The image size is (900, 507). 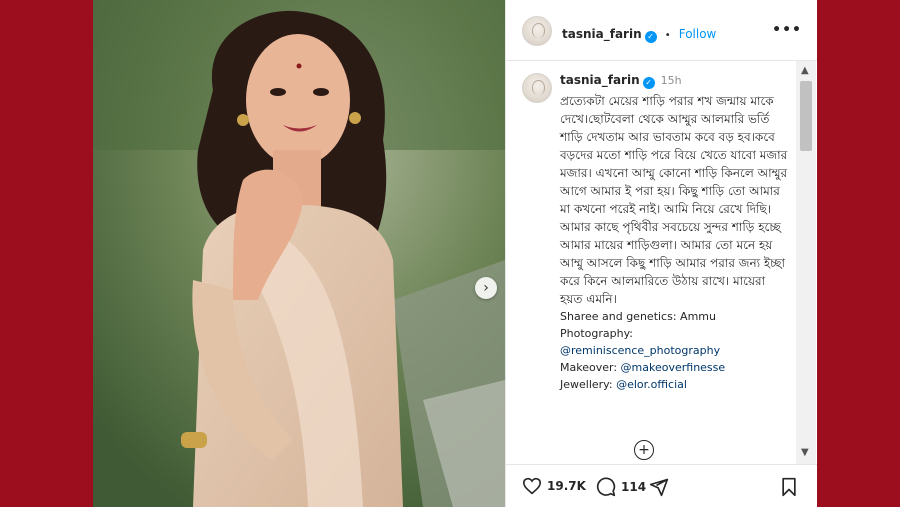 What do you see at coordinates (586, 384) in the screenshot?
I see `jewellery-label: Jewellery:` at bounding box center [586, 384].